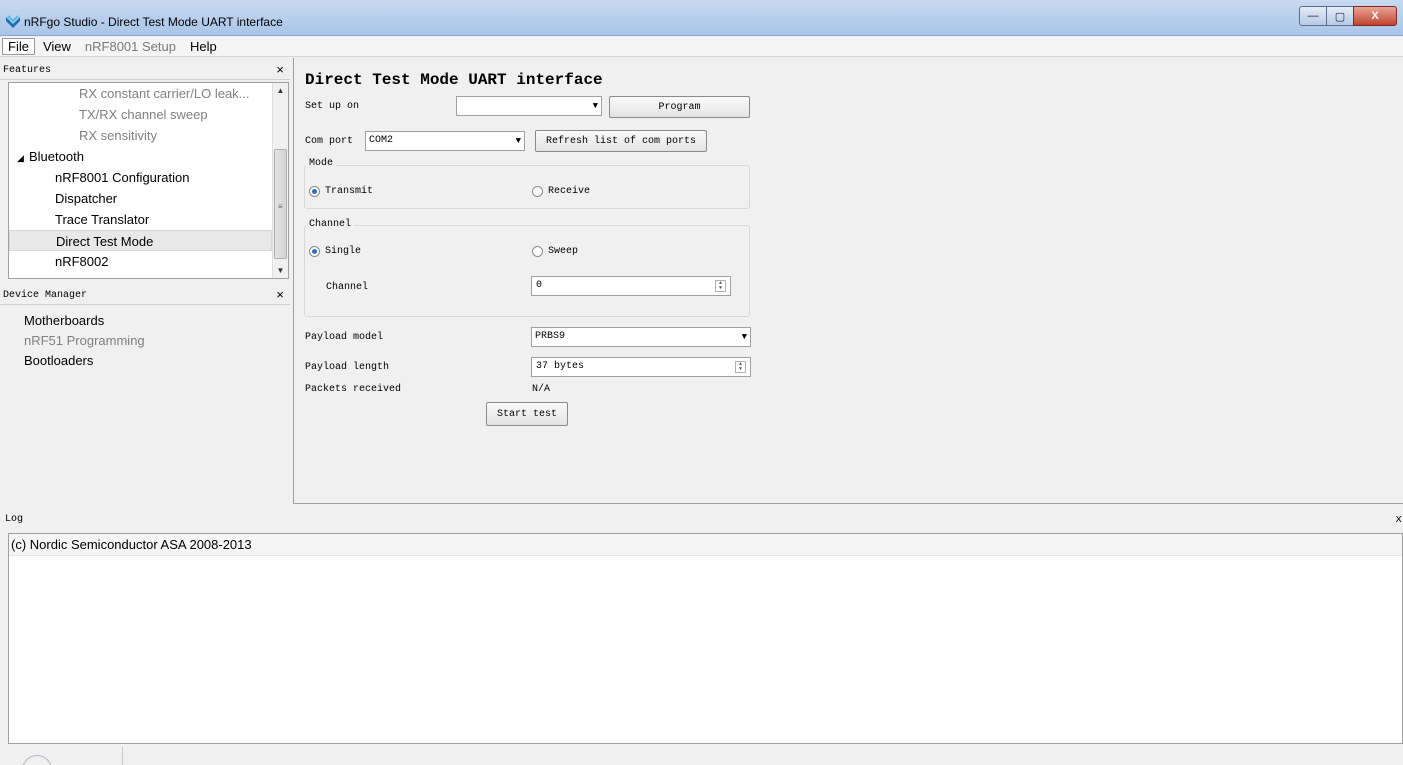 This screenshot has height=765, width=1403. What do you see at coordinates (344, 337) in the screenshot?
I see `payload-model-label: Payload model` at bounding box center [344, 337].